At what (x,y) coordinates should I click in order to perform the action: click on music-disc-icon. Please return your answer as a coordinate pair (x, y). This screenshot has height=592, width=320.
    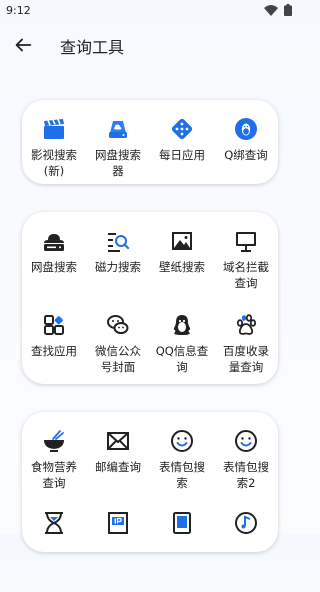
    Looking at the image, I should click on (246, 523).